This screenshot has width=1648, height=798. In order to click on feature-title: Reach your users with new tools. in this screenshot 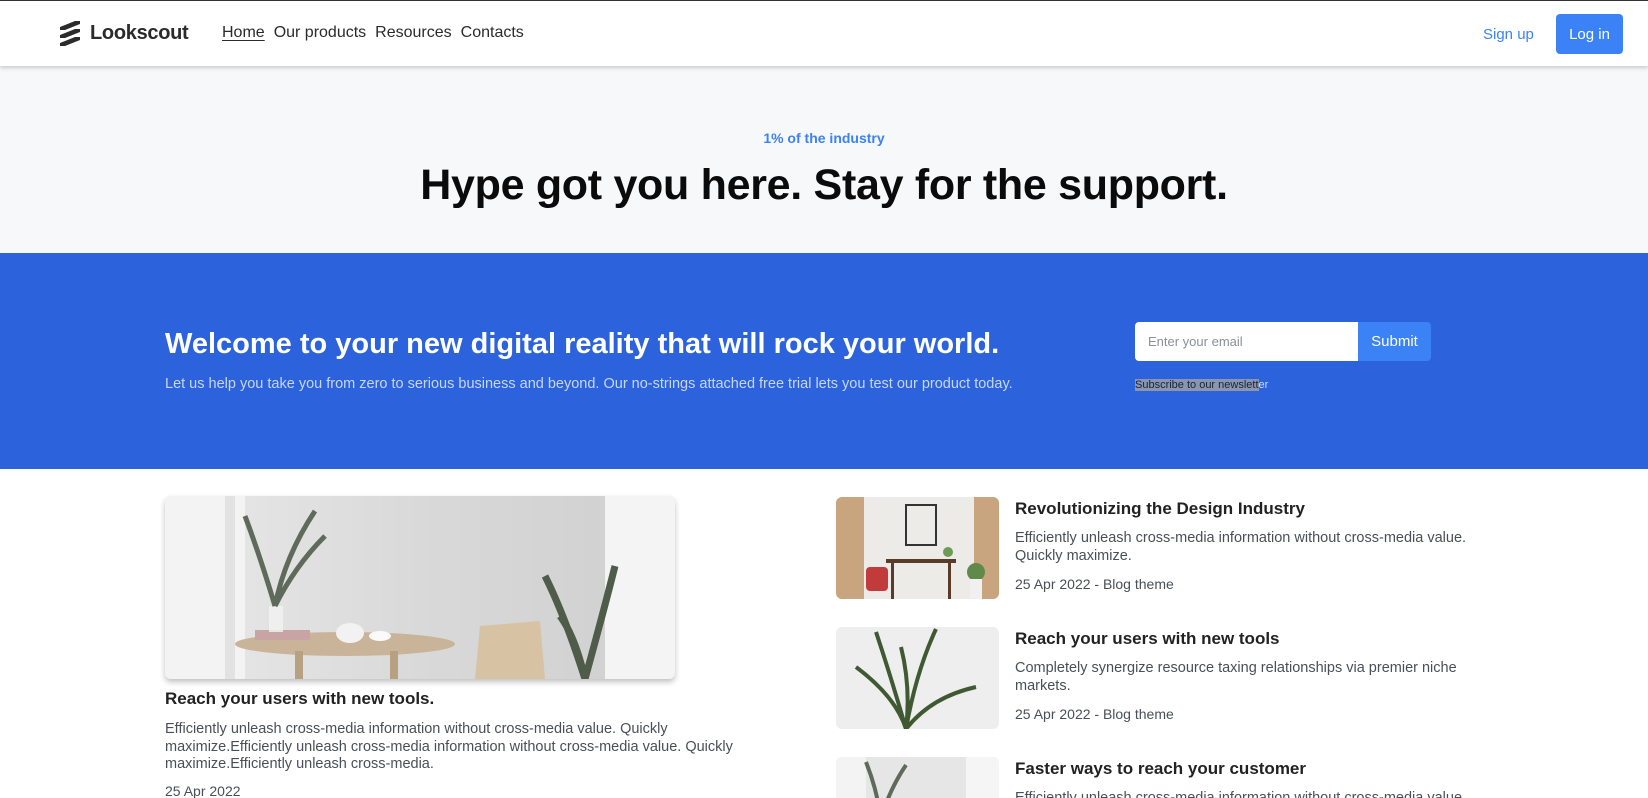, I will do `click(299, 699)`.